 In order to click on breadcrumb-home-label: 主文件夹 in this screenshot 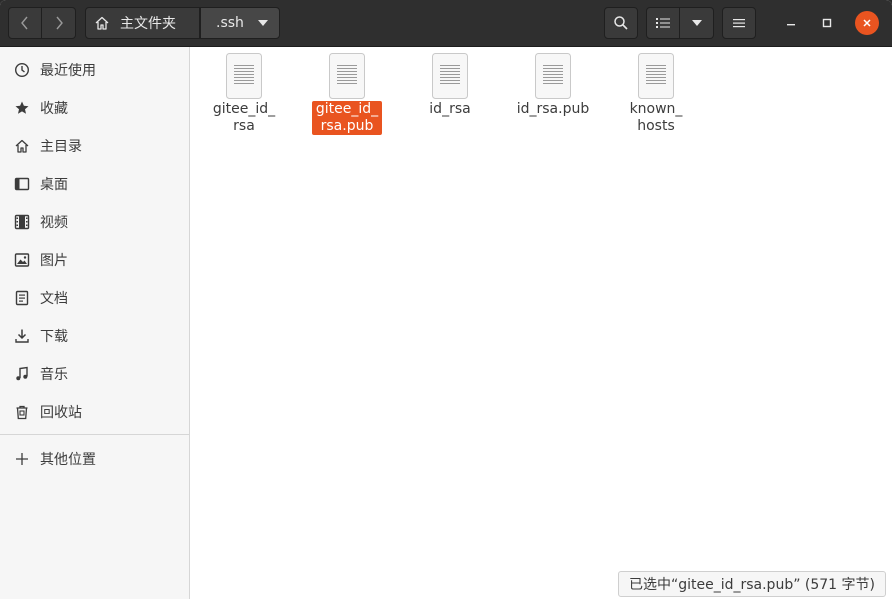, I will do `click(148, 24)`.